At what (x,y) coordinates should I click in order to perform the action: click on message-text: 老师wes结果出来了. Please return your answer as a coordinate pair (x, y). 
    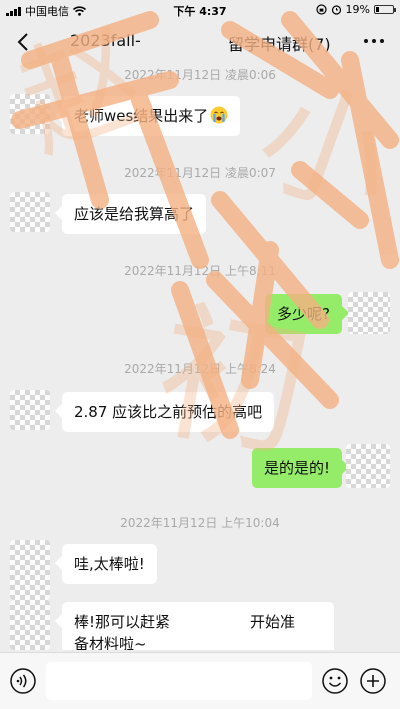
    Looking at the image, I should click on (141, 116).